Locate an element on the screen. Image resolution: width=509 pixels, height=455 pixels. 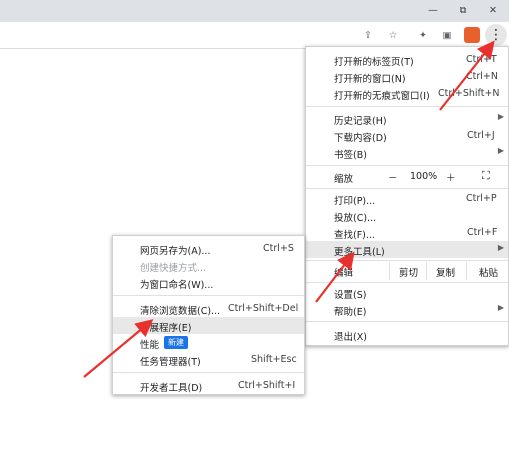
menu-item-label: 打开新的标签页(T) is located at coordinates (374, 62).